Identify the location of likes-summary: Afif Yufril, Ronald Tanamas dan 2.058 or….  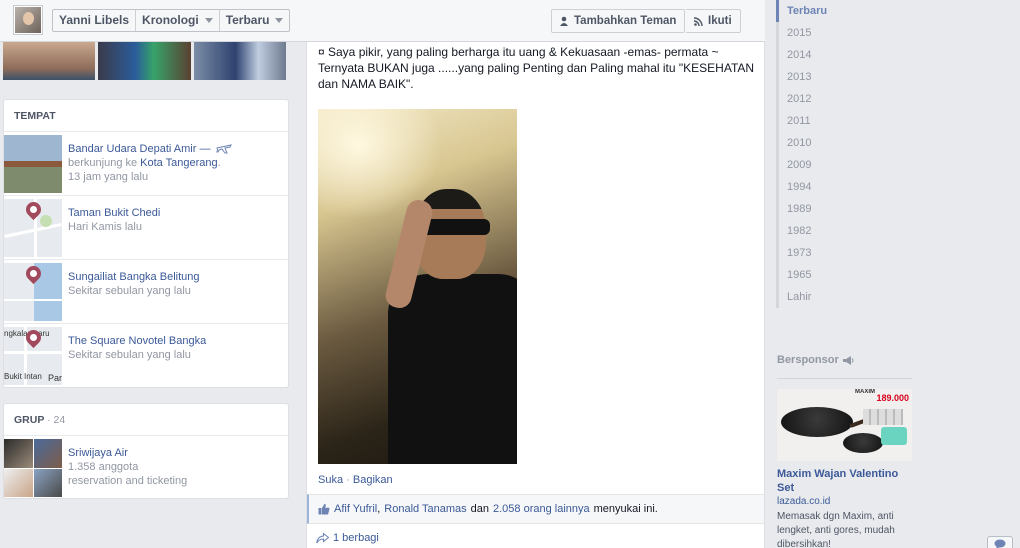
(535, 509).